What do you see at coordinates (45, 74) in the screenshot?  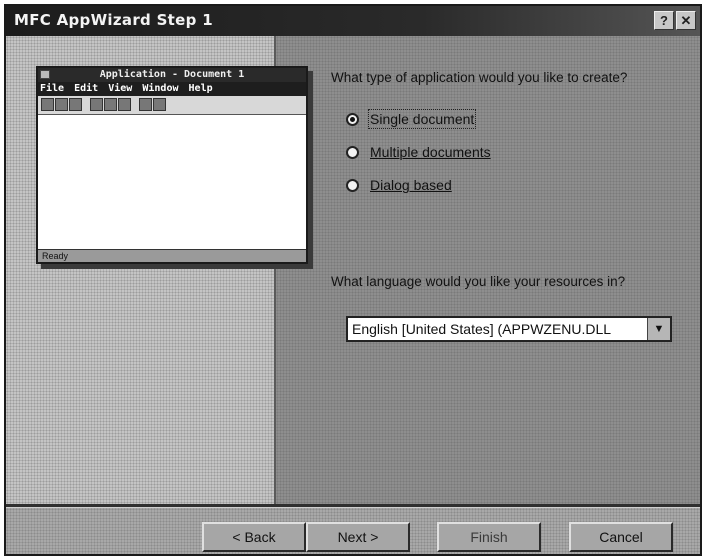 I see `preview-system-menu-icon` at bounding box center [45, 74].